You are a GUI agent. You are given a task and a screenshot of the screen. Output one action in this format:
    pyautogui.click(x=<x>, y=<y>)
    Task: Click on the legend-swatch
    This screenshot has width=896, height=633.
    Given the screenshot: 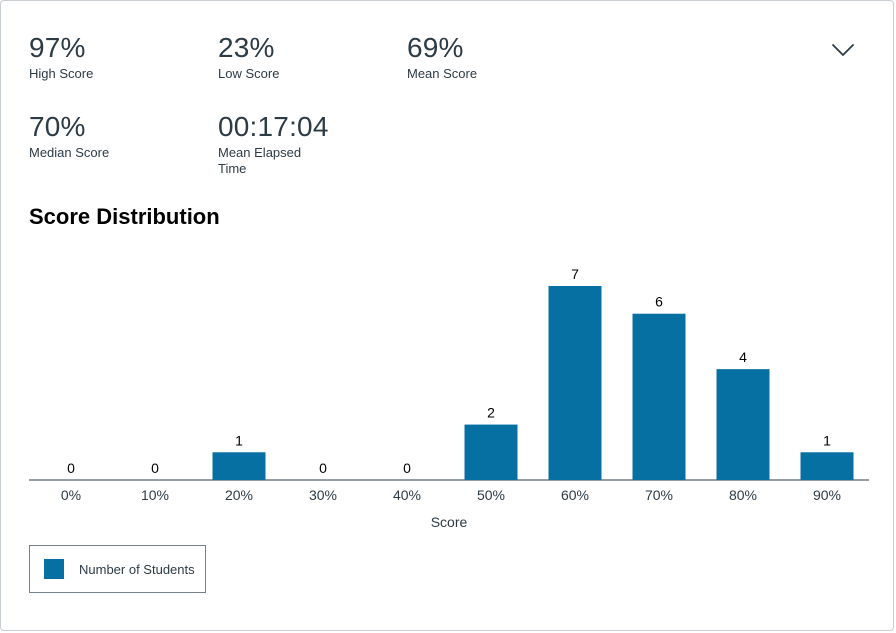 What is the action you would take?
    pyautogui.click(x=54, y=569)
    